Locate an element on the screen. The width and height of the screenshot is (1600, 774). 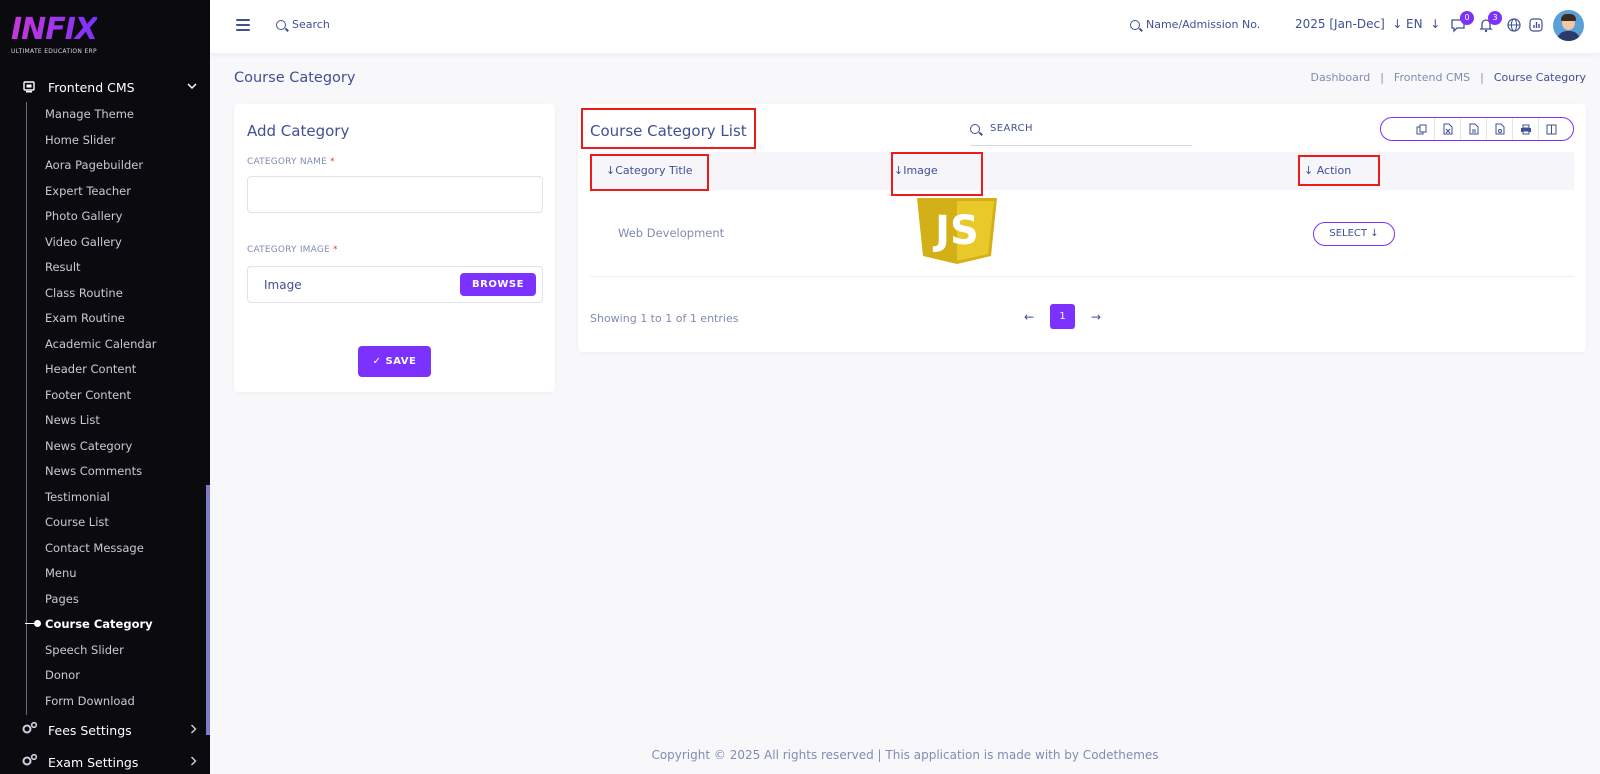
cms-icon is located at coordinates (29, 87).